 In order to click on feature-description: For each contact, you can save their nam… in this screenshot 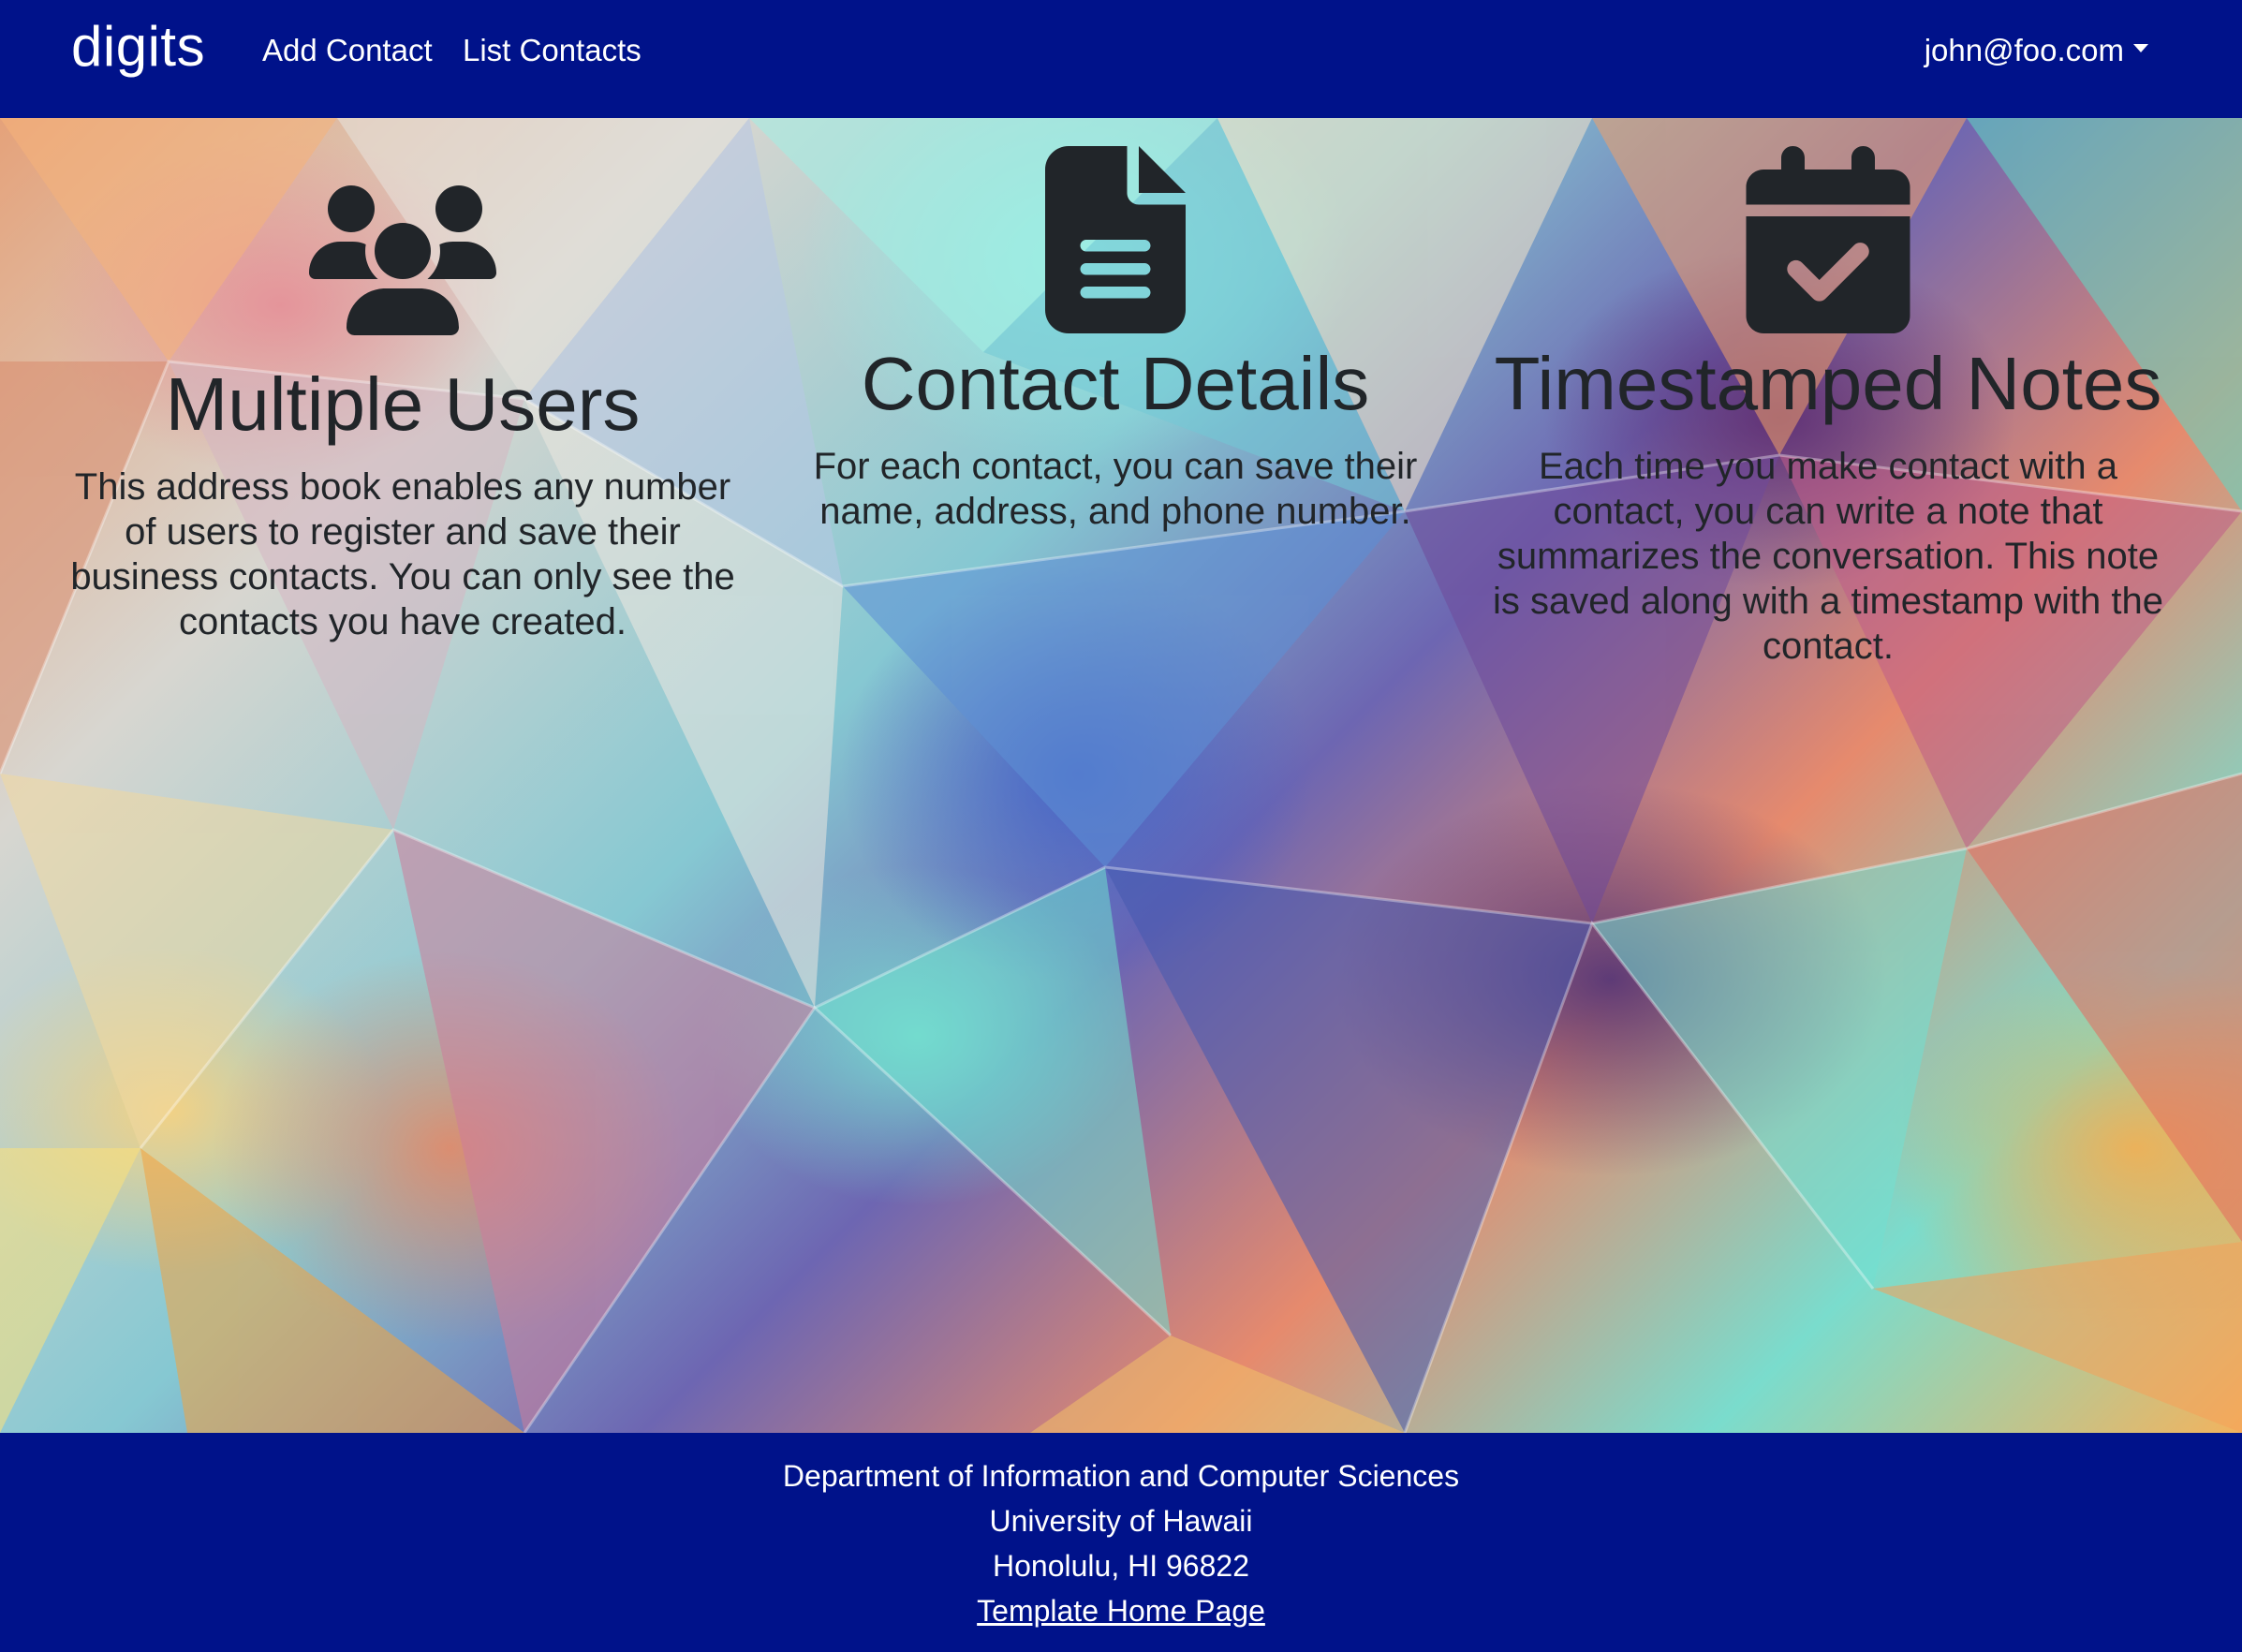, I will do `click(1115, 489)`.